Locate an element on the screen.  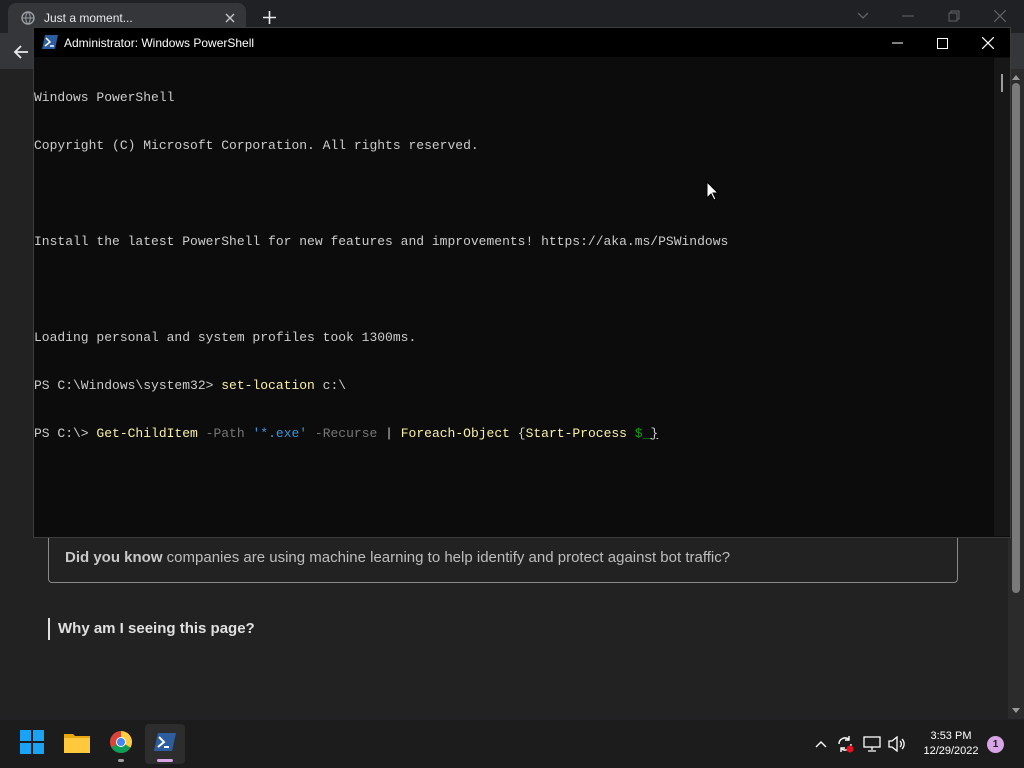
globe-icon is located at coordinates (28, 18).